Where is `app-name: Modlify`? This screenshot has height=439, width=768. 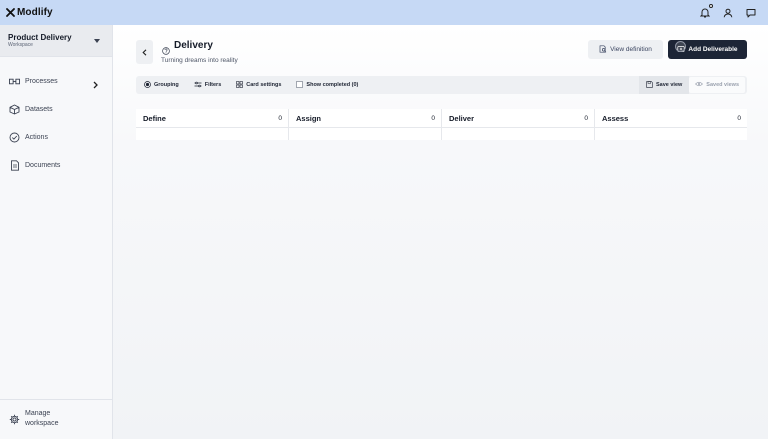
app-name: Modlify is located at coordinates (35, 12).